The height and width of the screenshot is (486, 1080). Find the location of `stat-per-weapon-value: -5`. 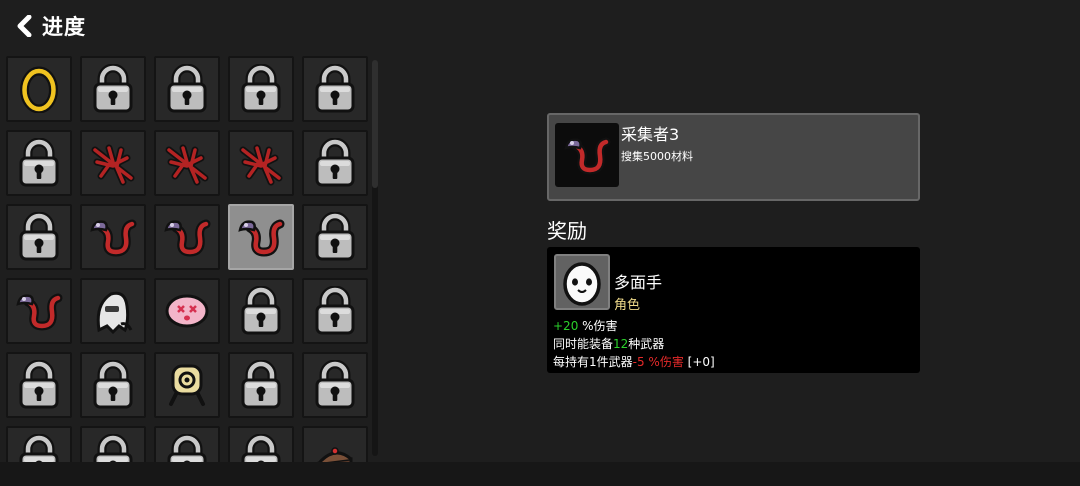

stat-per-weapon-value: -5 is located at coordinates (638, 362).